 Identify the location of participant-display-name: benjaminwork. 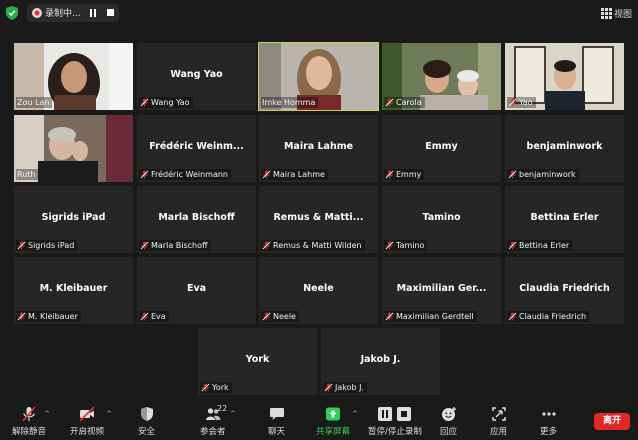
(564, 146).